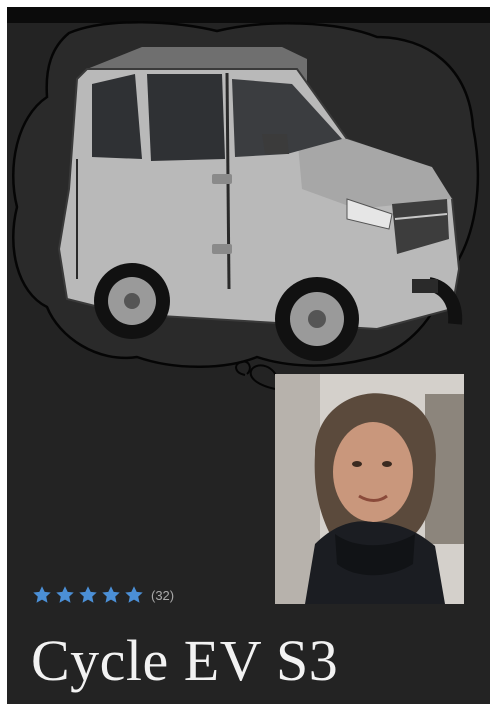  I want to click on review-count: (32), so click(162, 595).